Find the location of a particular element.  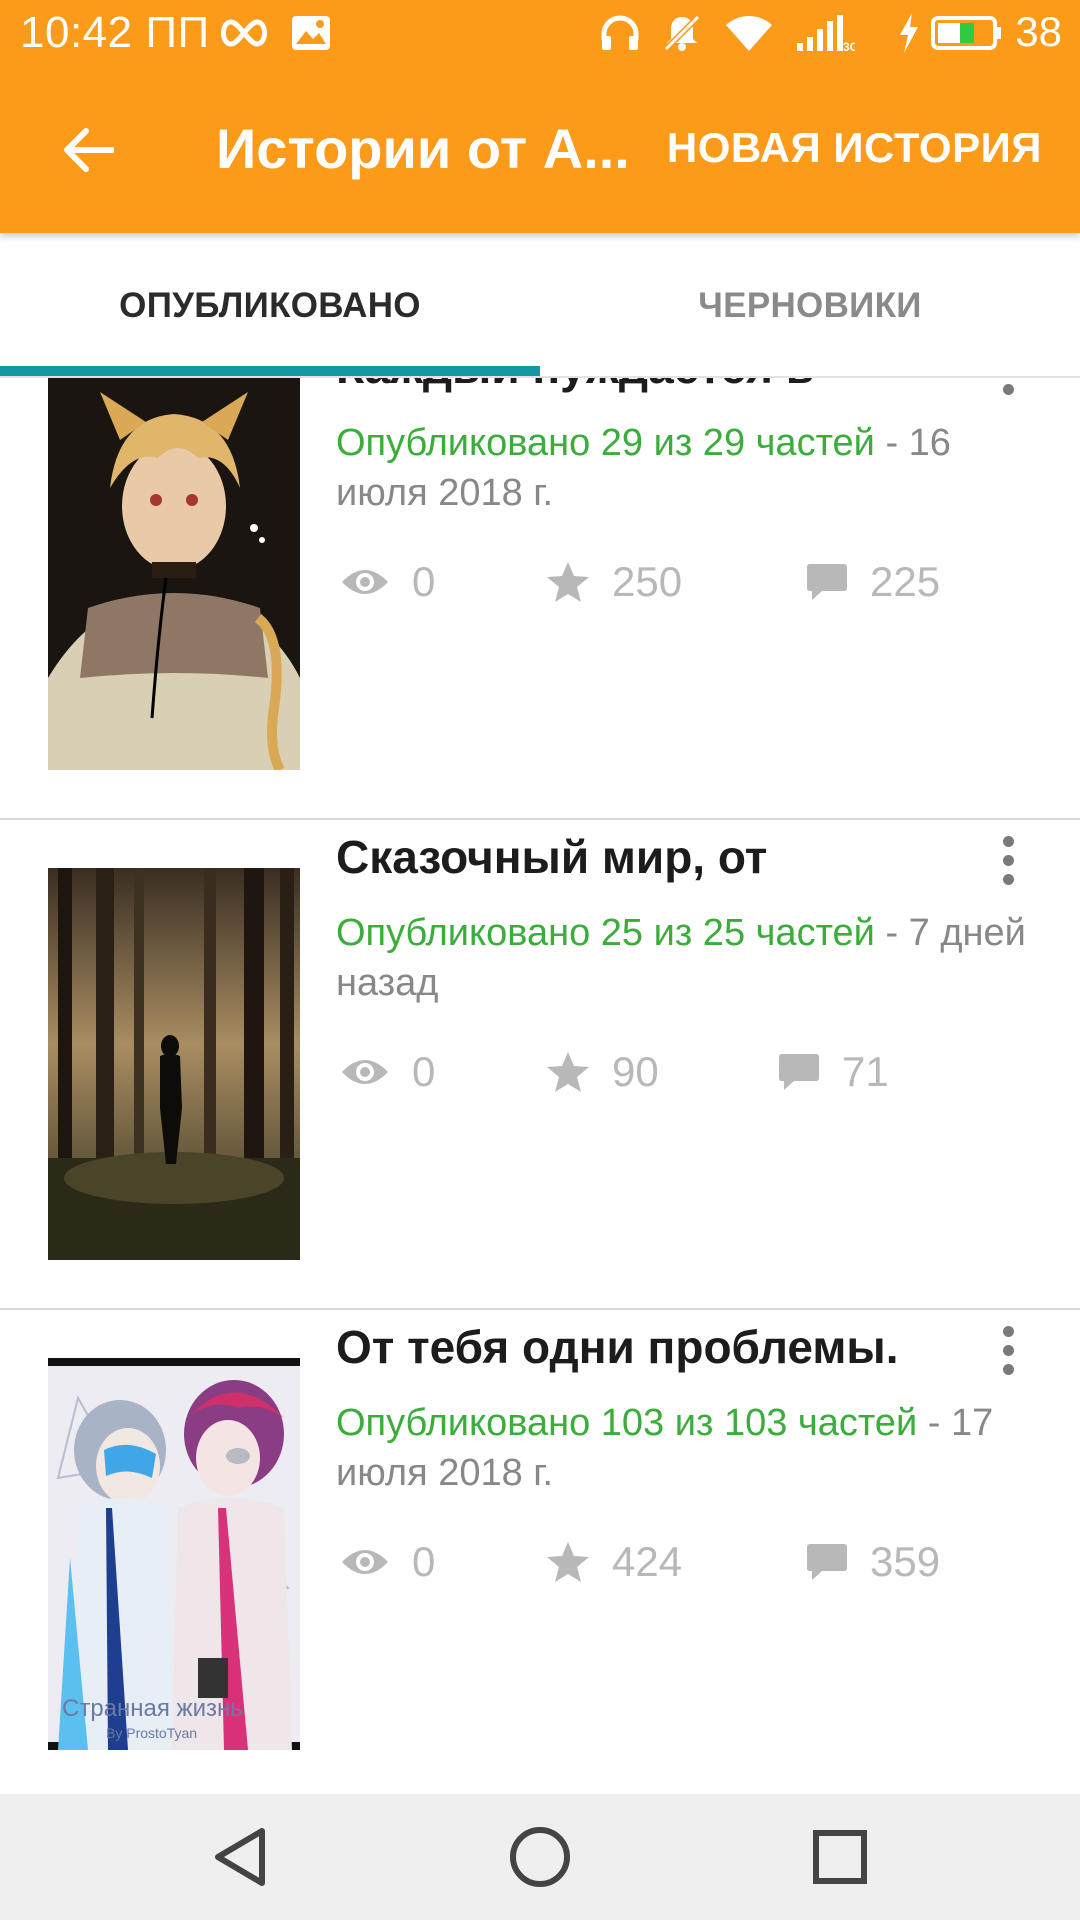

story-title: Каждый нуждается в is located at coordinates (575, 386).